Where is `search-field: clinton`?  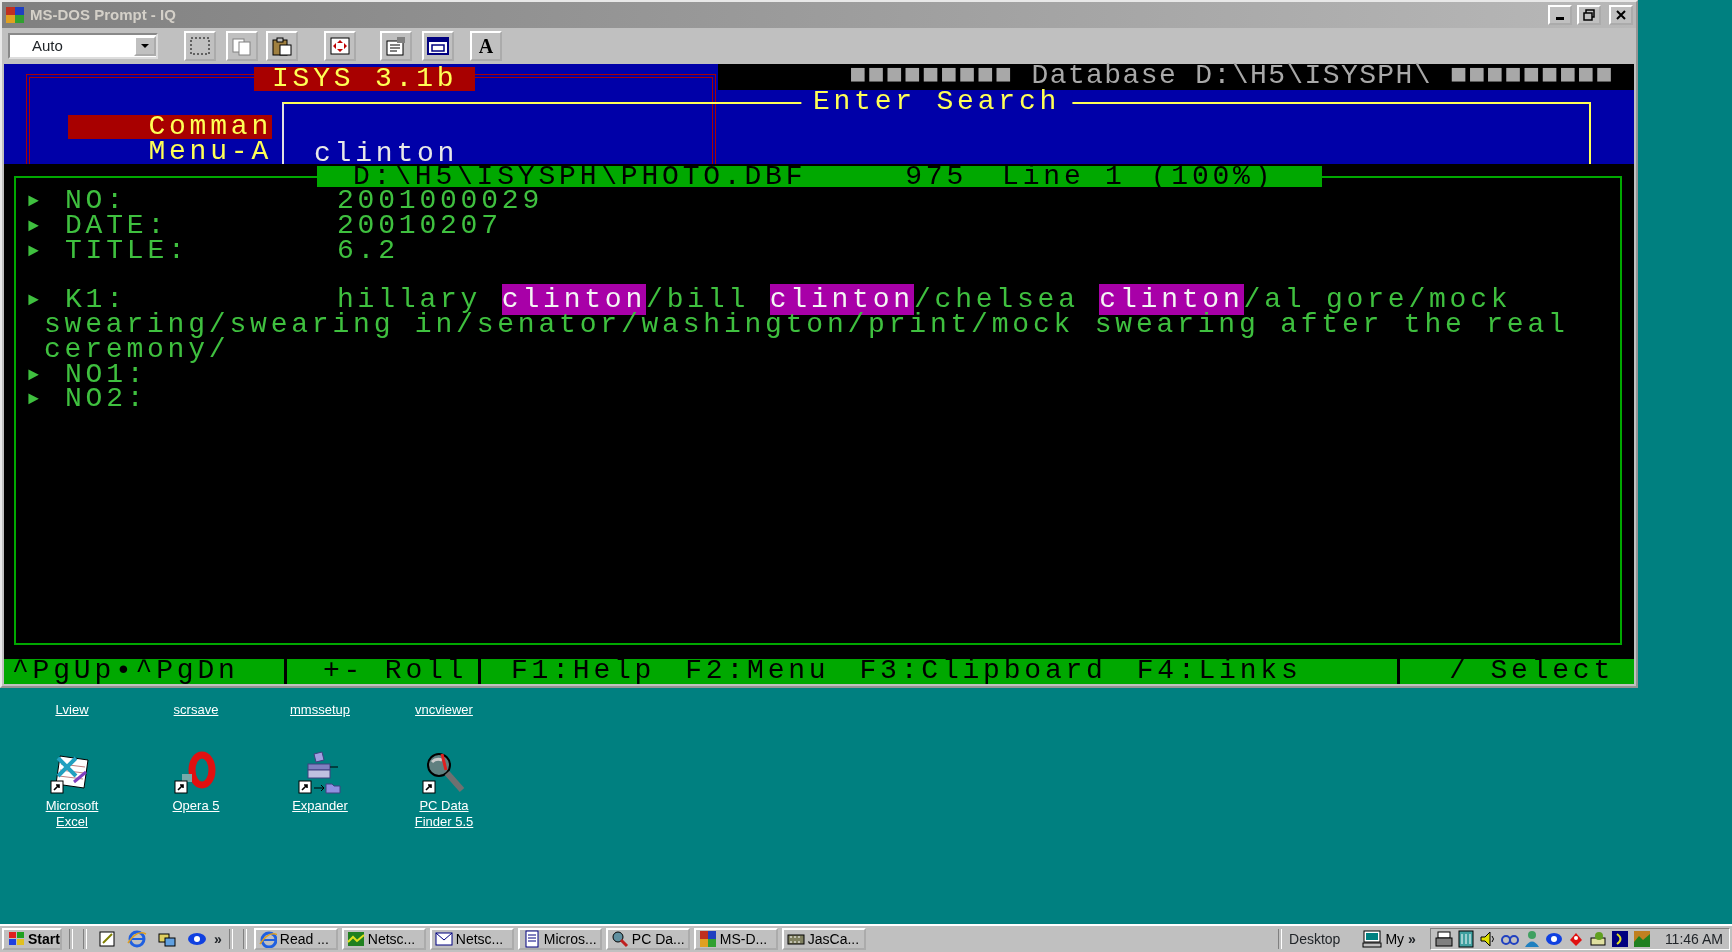
search-field: clinton is located at coordinates (614, 153).